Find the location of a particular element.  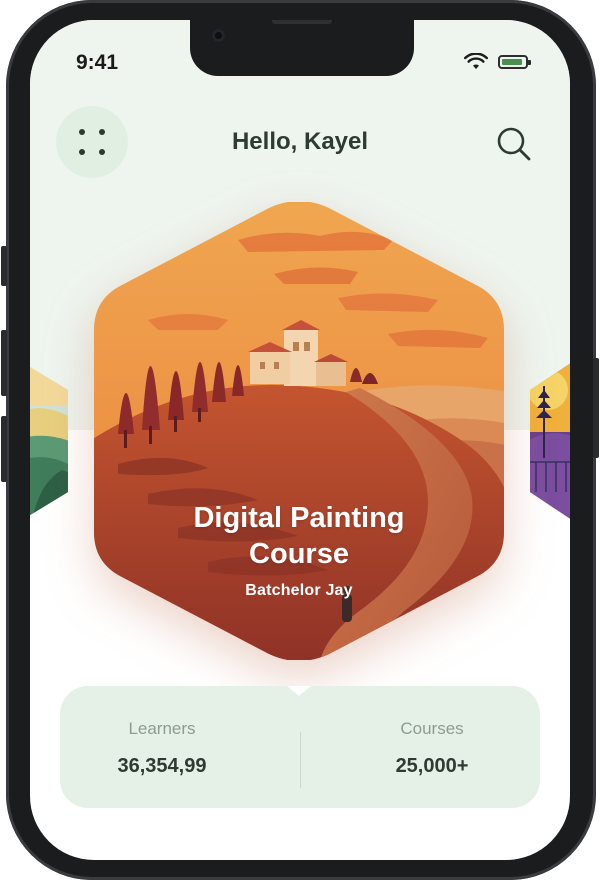

course-title-line2: Course is located at coordinates (299, 554).